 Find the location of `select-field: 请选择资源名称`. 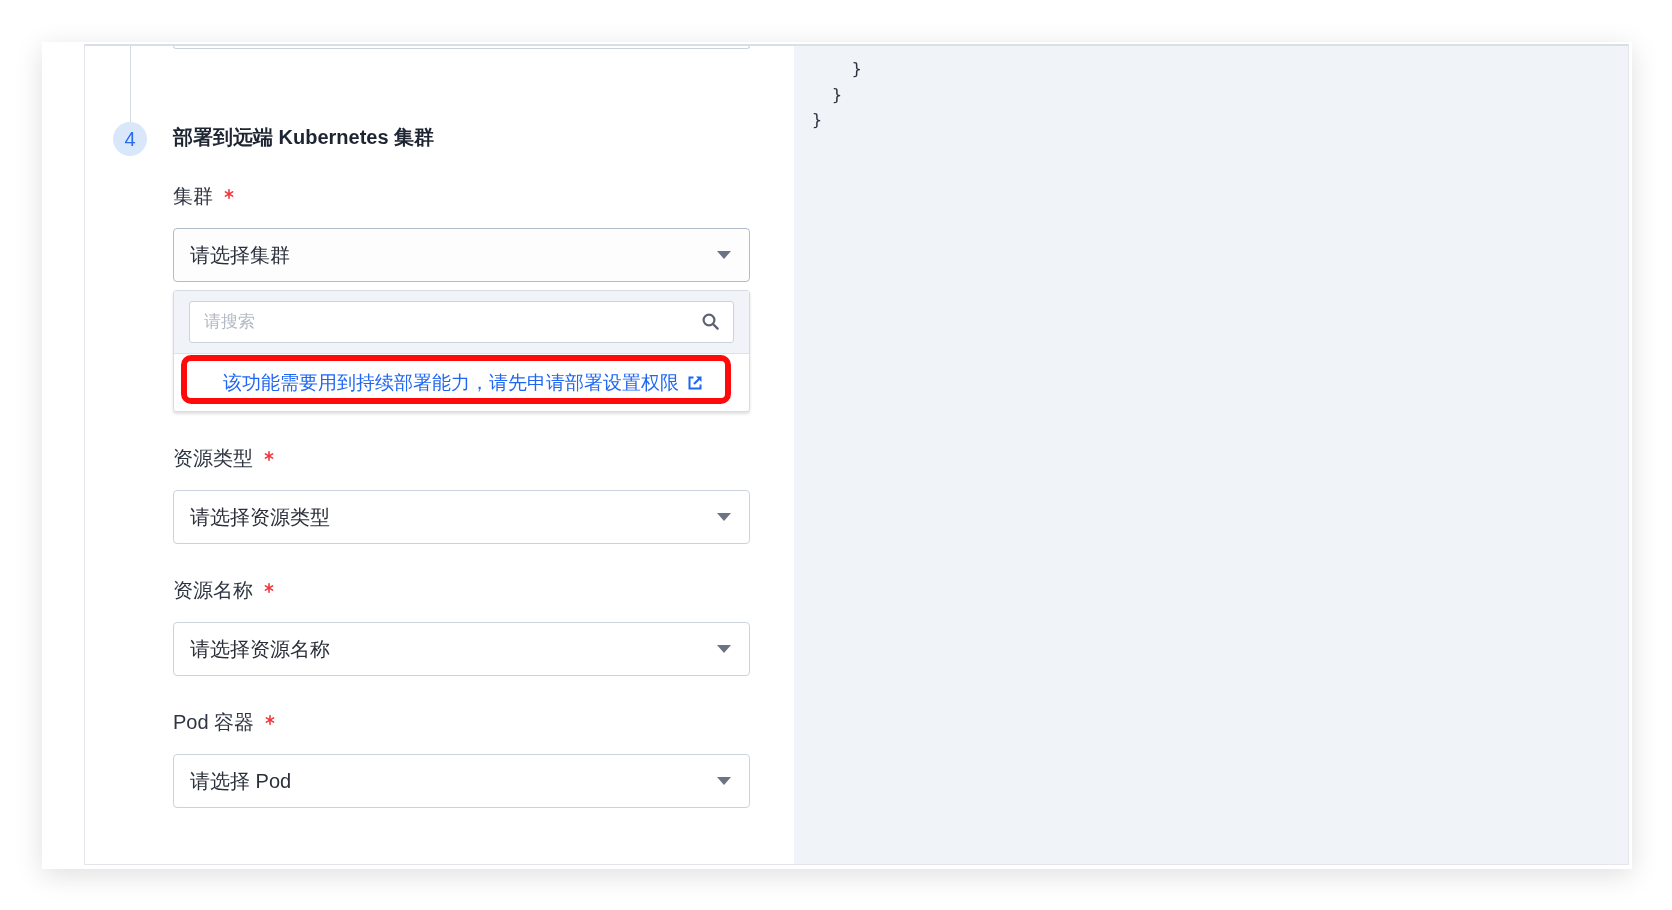

select-field: 请选择资源名称 is located at coordinates (461, 649).